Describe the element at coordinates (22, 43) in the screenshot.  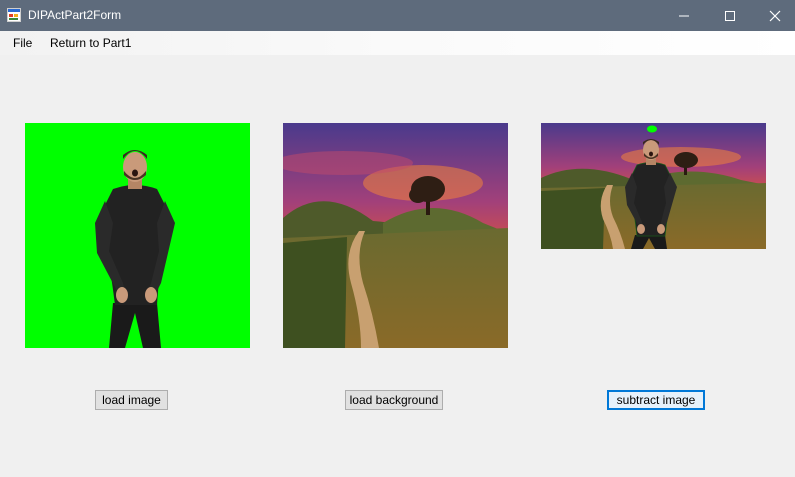
I see `menu-file: File` at that location.